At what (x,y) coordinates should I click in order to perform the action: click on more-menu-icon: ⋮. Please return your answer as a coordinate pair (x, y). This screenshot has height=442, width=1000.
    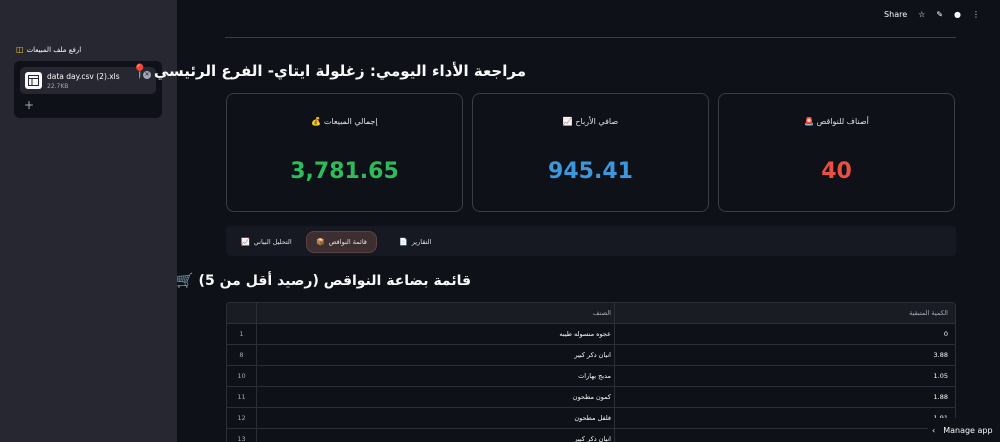
    Looking at the image, I should click on (976, 14).